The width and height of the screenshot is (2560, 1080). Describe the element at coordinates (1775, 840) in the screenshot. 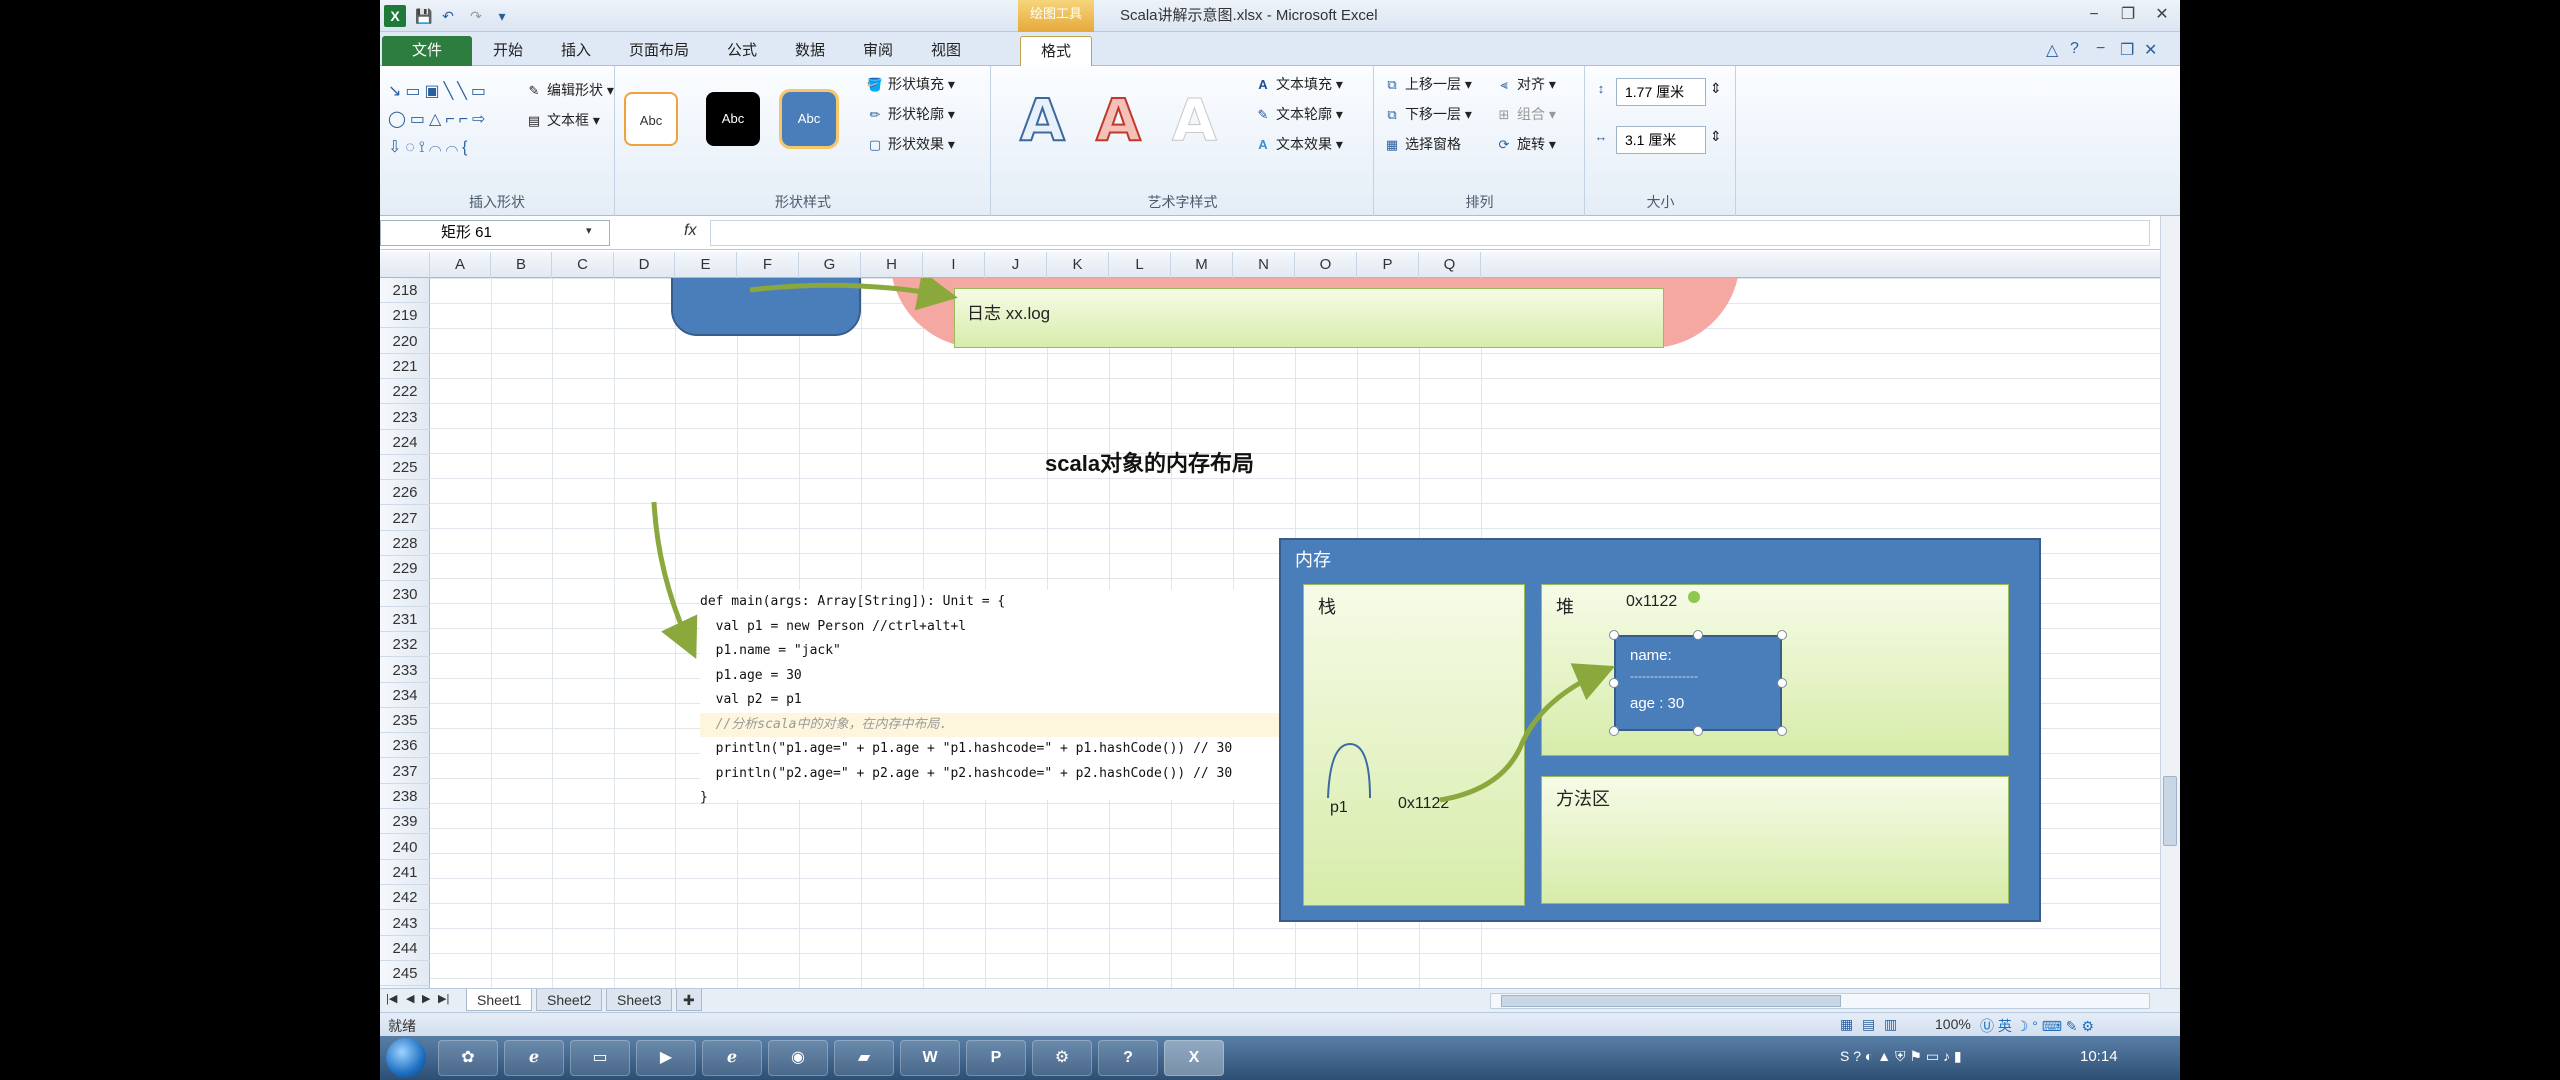

I see `method-area-panel: 方法区` at that location.